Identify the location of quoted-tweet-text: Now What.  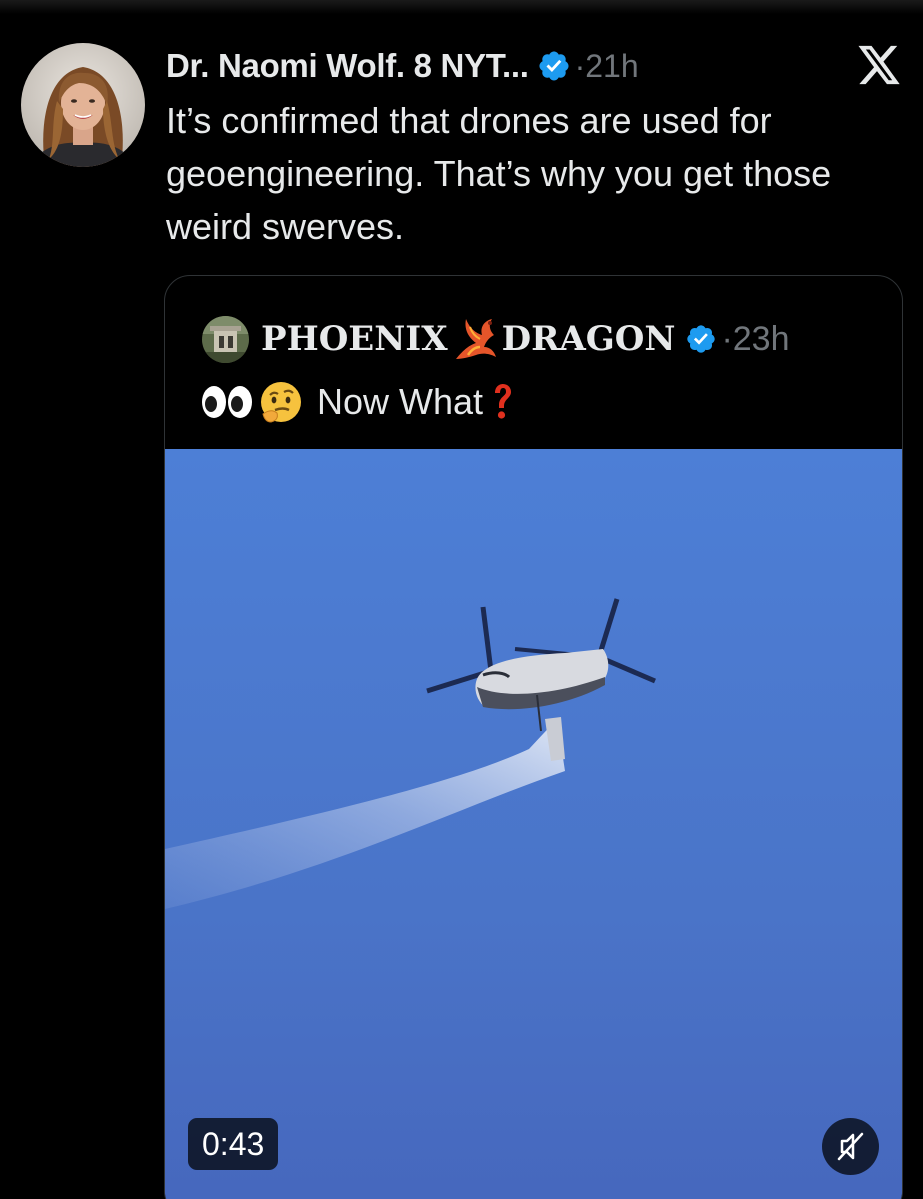
(400, 401).